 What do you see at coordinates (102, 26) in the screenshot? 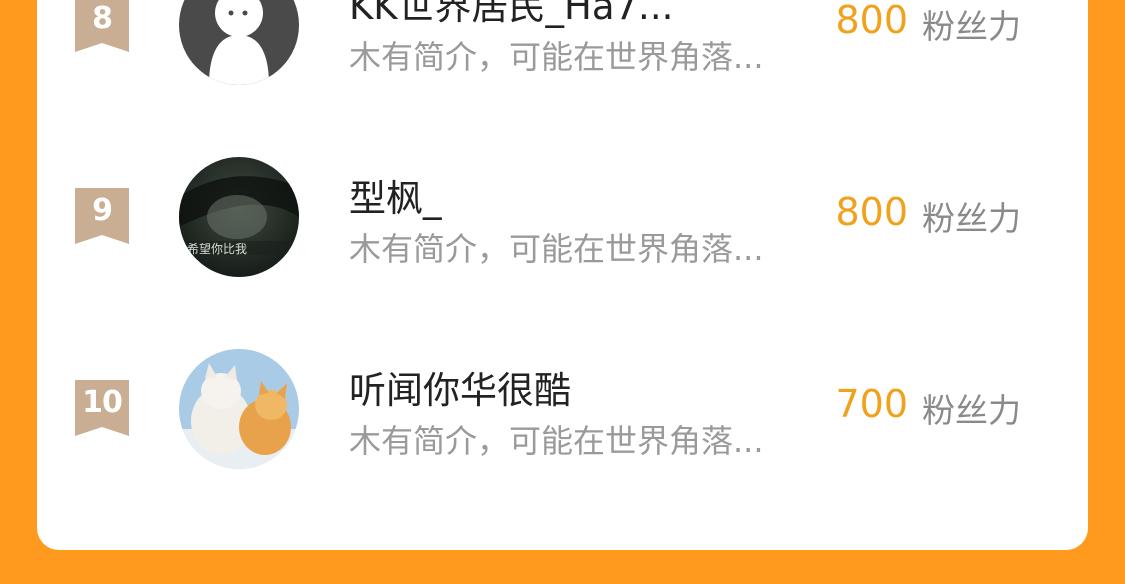
I see `rank-badge: 8` at bounding box center [102, 26].